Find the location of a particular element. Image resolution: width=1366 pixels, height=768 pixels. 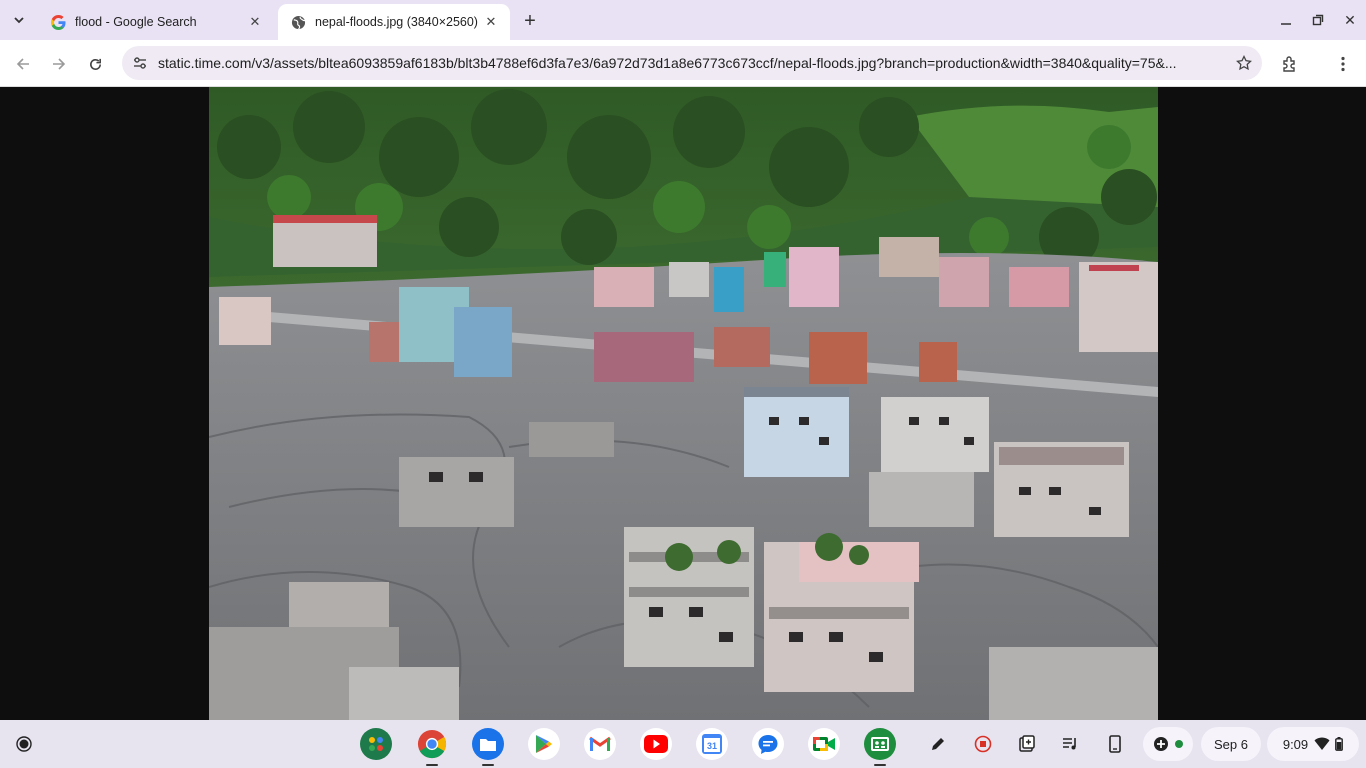

app-grid-icon is located at coordinates (376, 744).